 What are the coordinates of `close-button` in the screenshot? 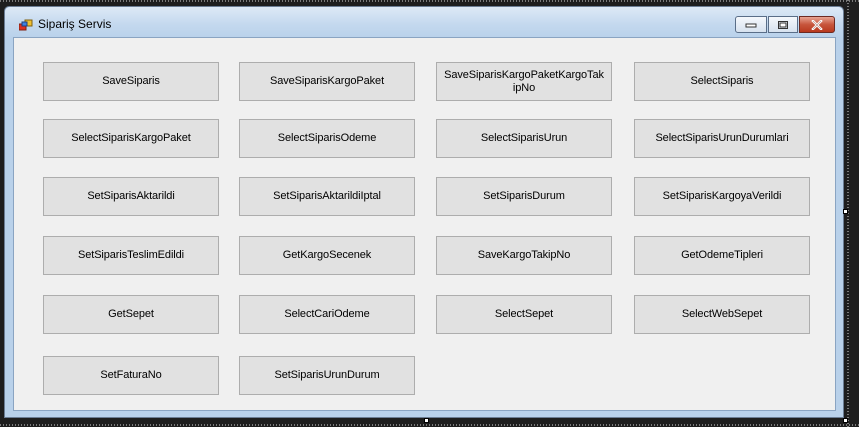 It's located at (817, 24).